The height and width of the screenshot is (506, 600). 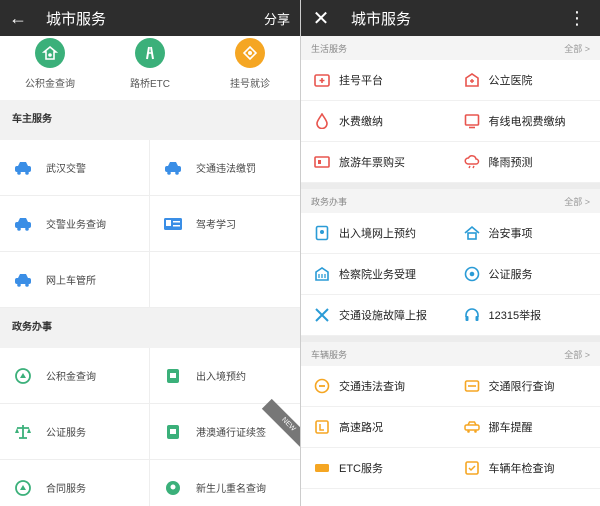 I want to click on service-item: 交通违法查询, so click(x=376, y=386).